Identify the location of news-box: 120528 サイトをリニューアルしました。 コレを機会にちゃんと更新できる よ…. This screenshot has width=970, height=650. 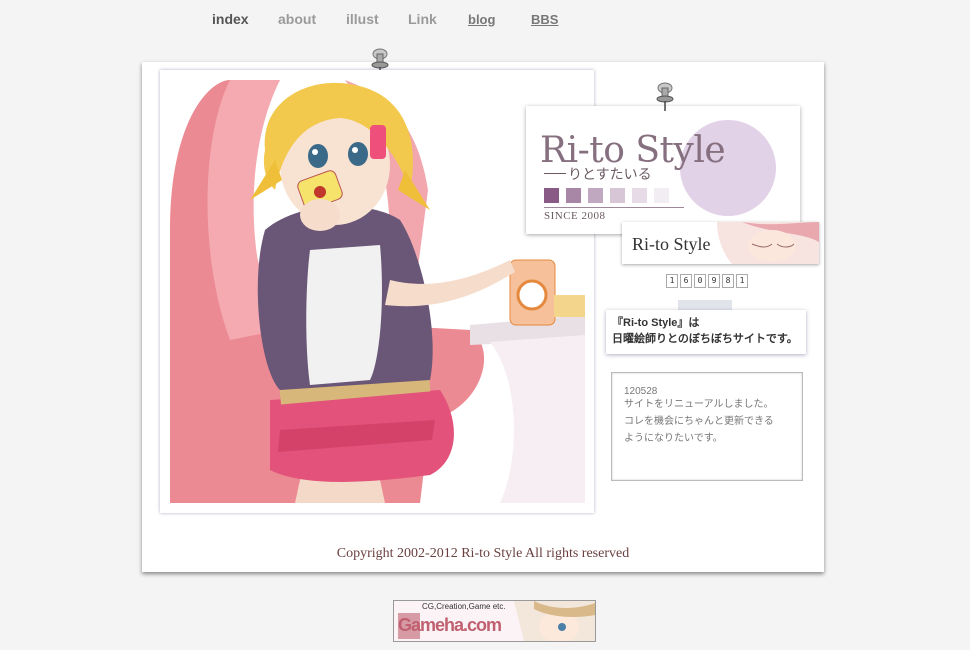
(707, 426).